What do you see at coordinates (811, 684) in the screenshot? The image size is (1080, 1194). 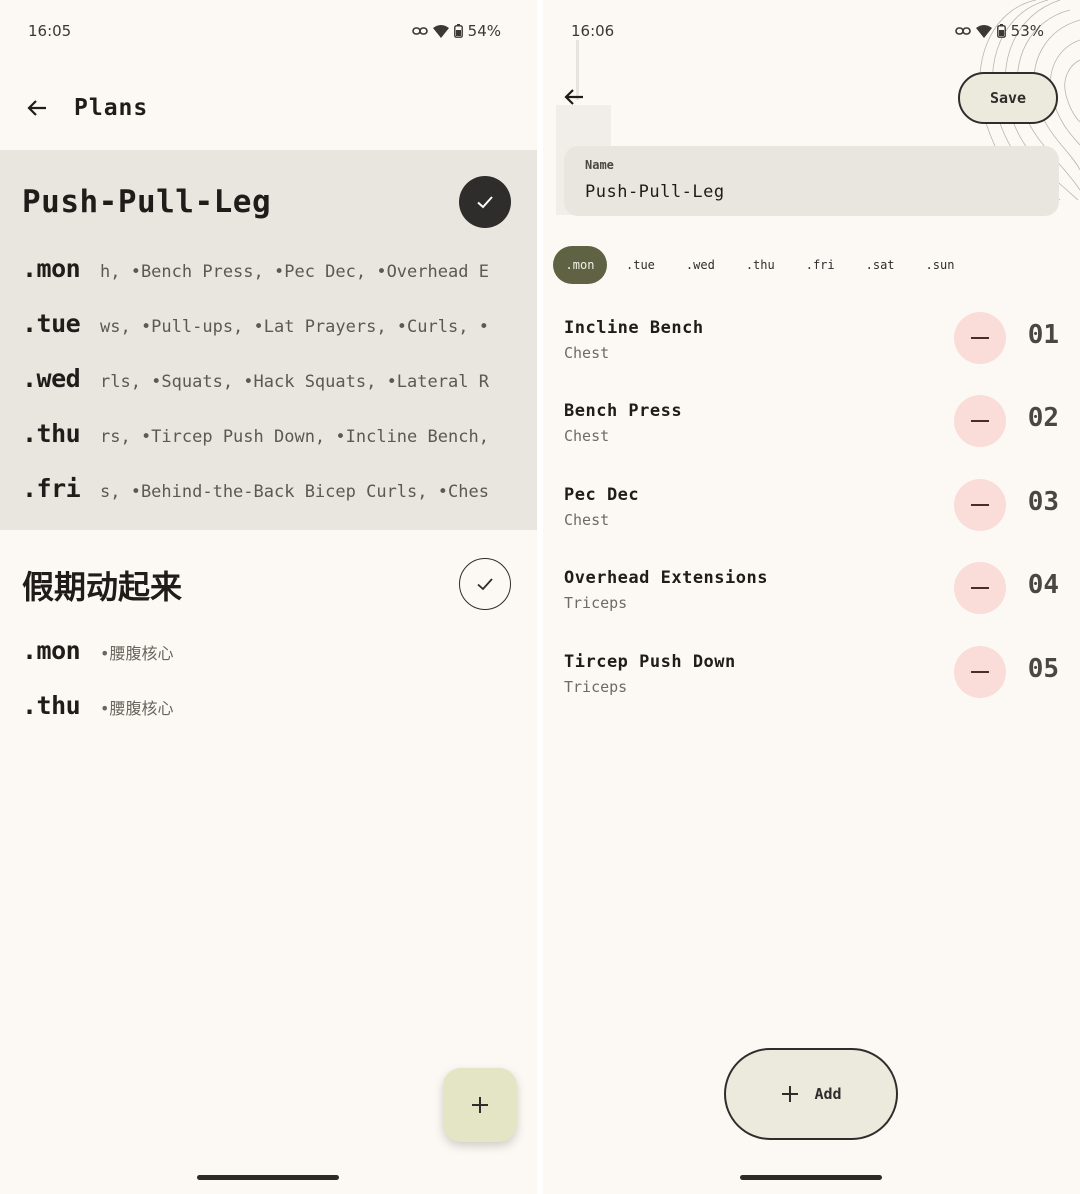 I see `exercise-list-item: Tircep Push Down Triceps 05` at bounding box center [811, 684].